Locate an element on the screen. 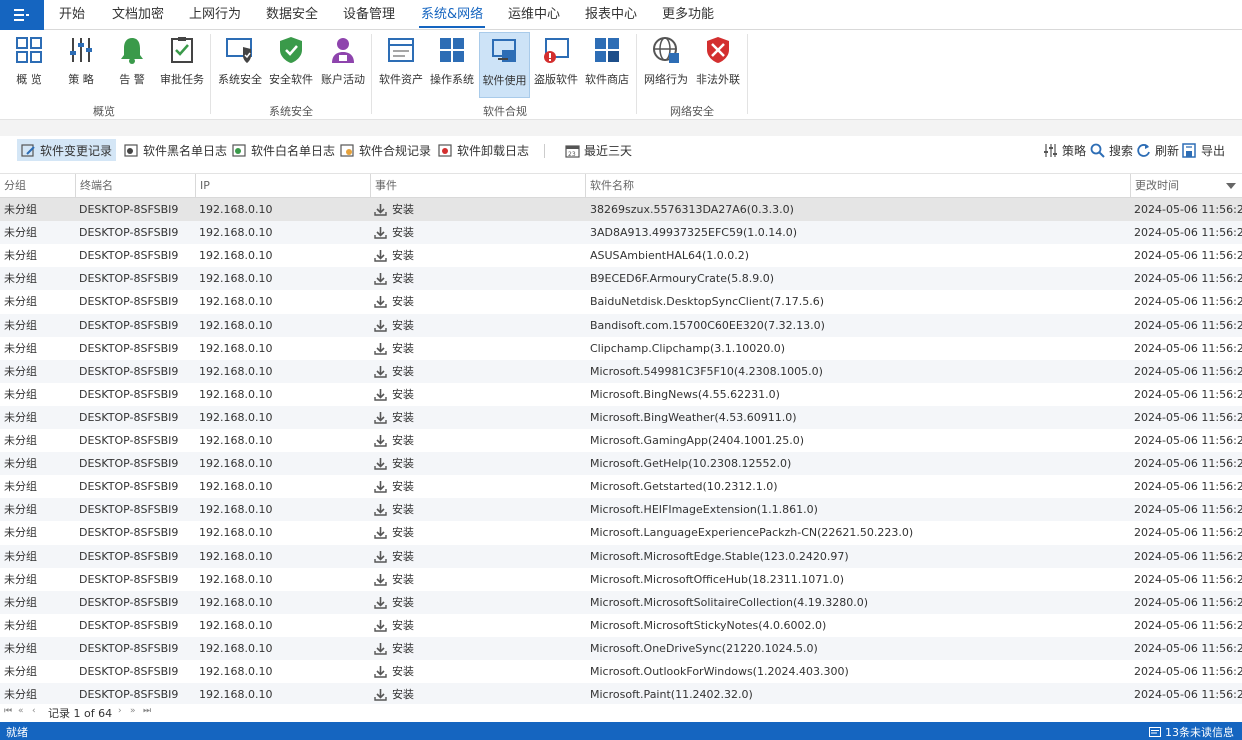 The image size is (1242, 740). menu-item-system-network: 系统&网络 is located at coordinates (452, 15).